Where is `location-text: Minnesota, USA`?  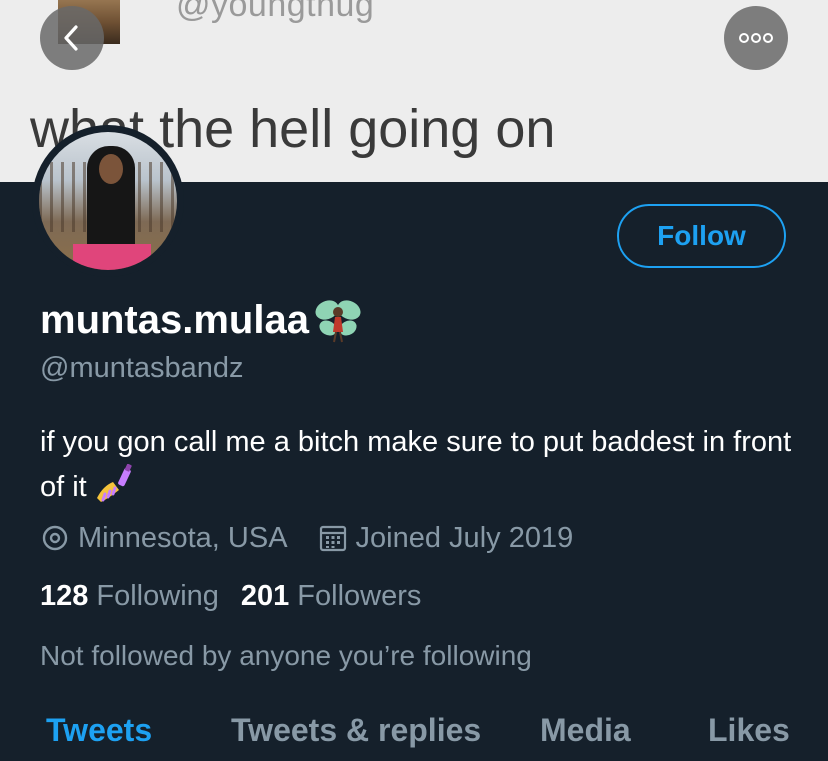
location-text: Minnesota, USA is located at coordinates (183, 537).